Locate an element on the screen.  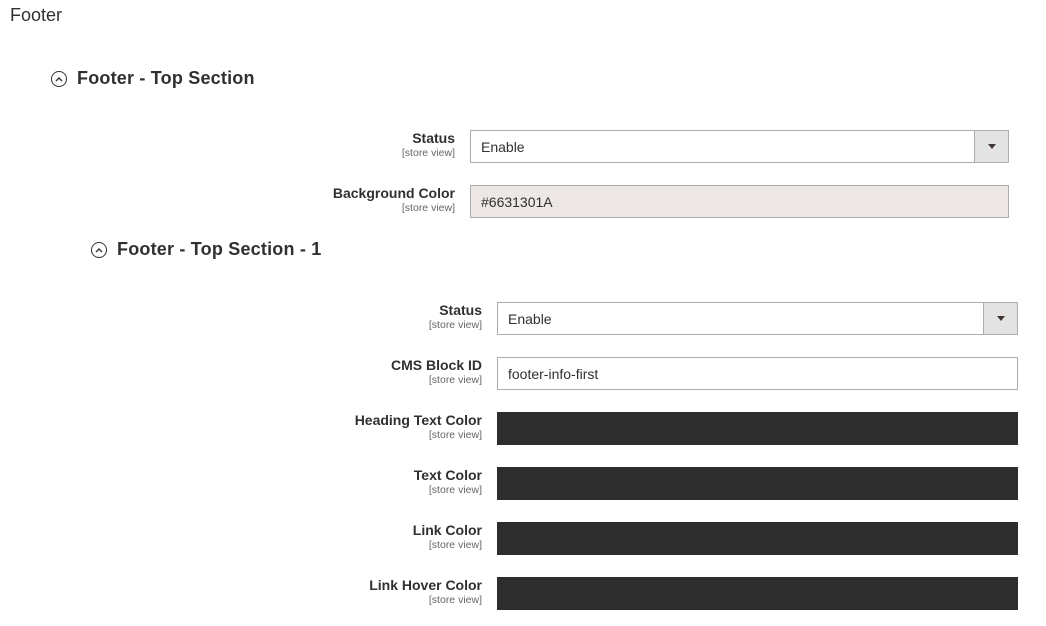
color-value: #6631301A is located at coordinates (517, 201).